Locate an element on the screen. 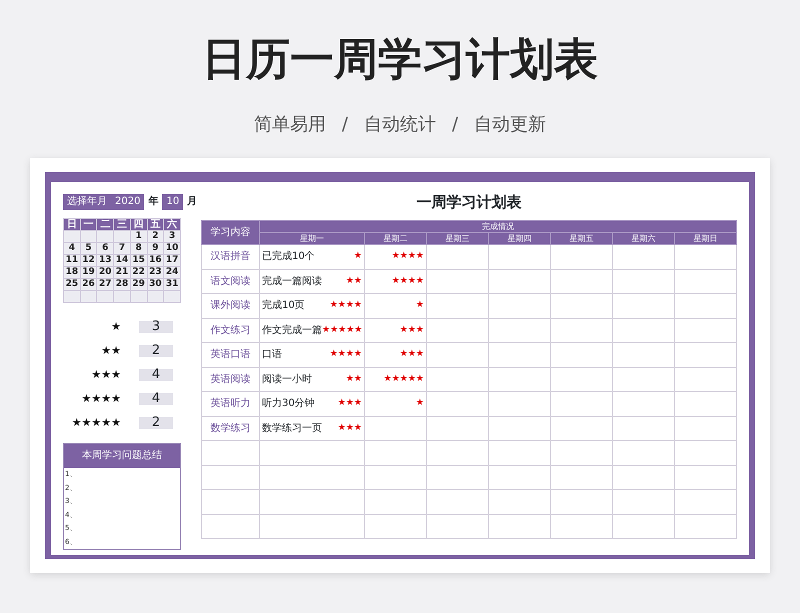 This screenshot has height=613, width=800. select-label: 选择年月 is located at coordinates (87, 201).